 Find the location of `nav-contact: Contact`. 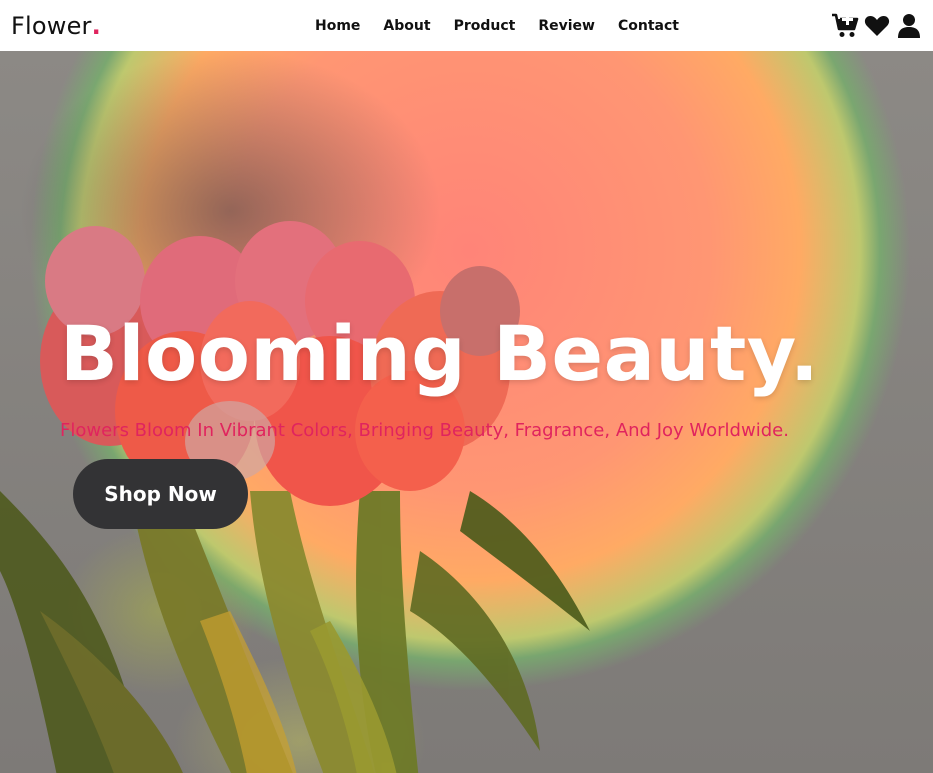

nav-contact: Contact is located at coordinates (648, 26).